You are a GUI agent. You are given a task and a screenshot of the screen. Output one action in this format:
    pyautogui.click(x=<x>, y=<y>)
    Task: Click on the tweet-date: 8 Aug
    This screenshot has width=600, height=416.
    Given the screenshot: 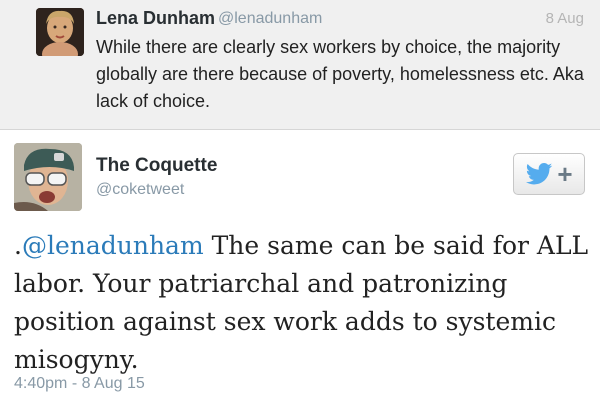 What is the action you would take?
    pyautogui.click(x=564, y=18)
    